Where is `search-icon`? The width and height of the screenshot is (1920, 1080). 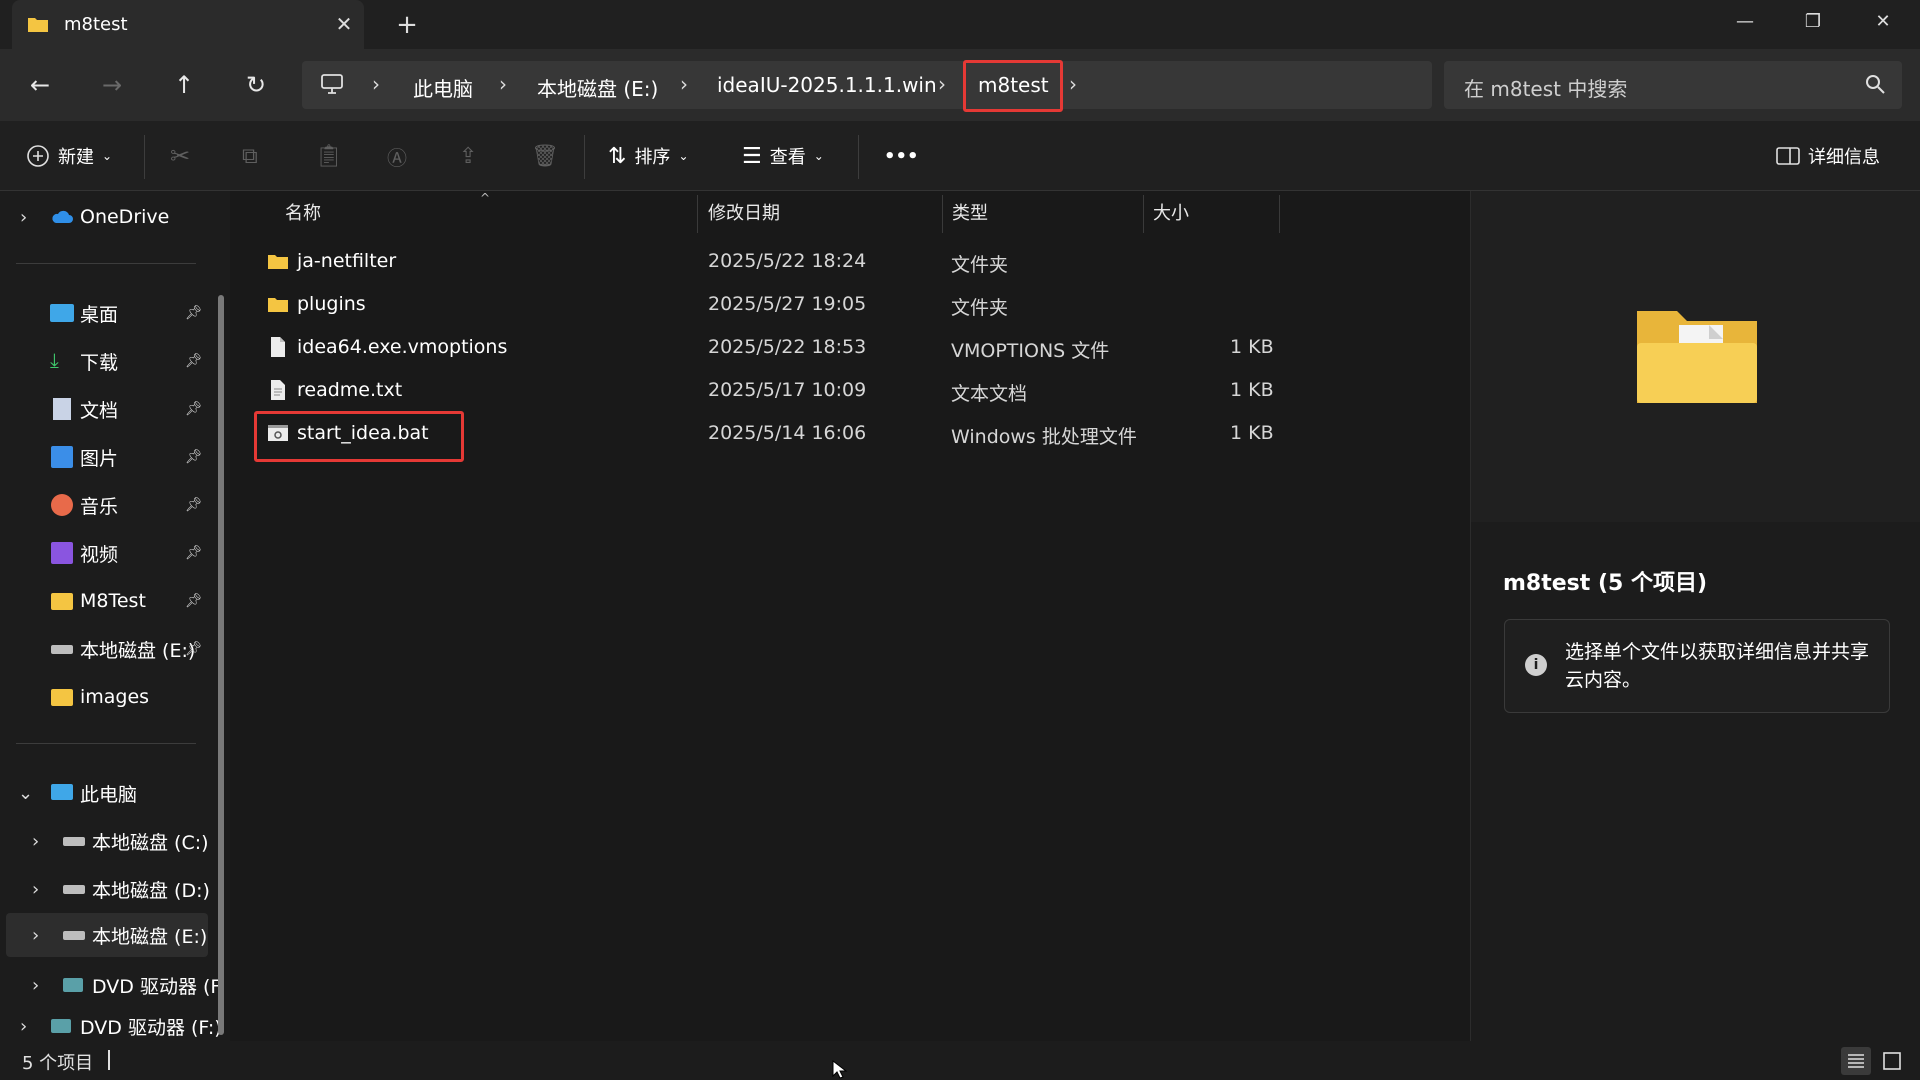
search-icon is located at coordinates (1875, 84).